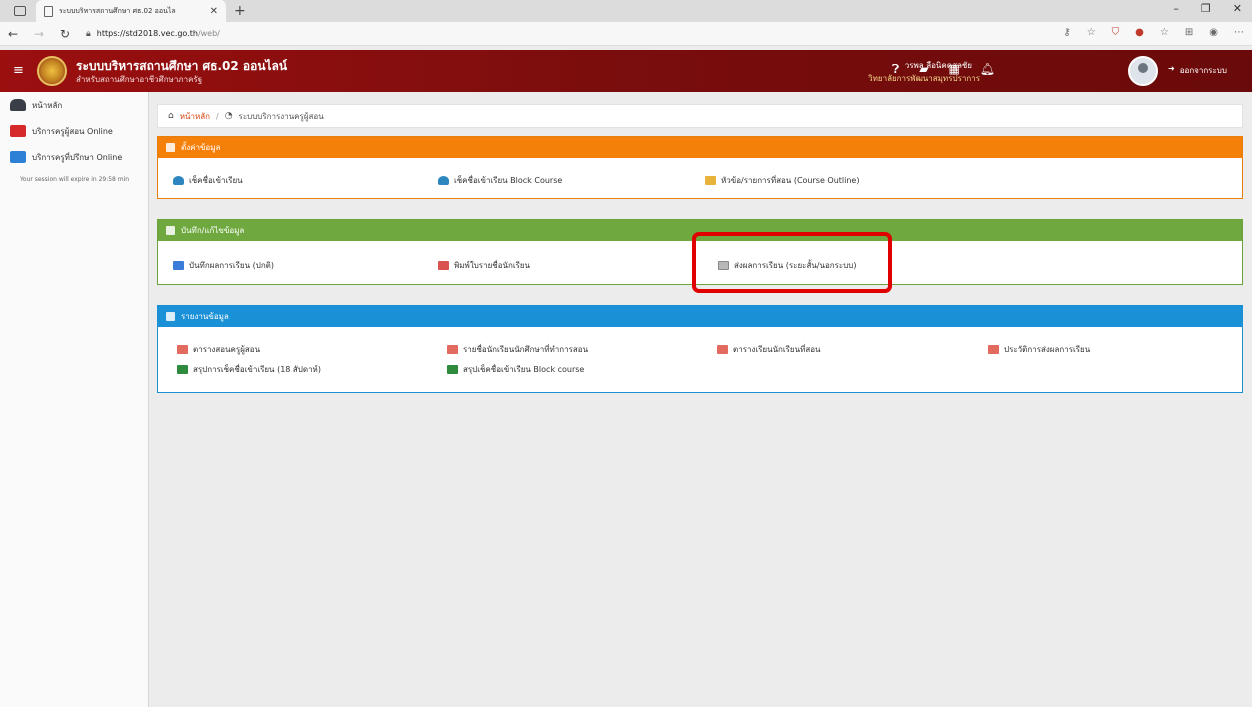 The image size is (1252, 707). Describe the element at coordinates (18, 105) in the screenshot. I see `dashboard-icon` at that location.